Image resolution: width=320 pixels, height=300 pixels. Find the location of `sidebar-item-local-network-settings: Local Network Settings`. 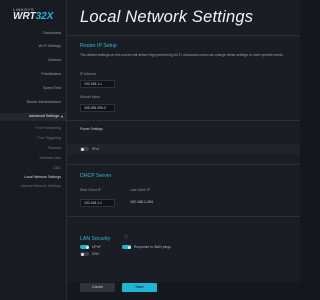

sidebar-item-local-network-settings: Local Network Settings is located at coordinates (42, 177).